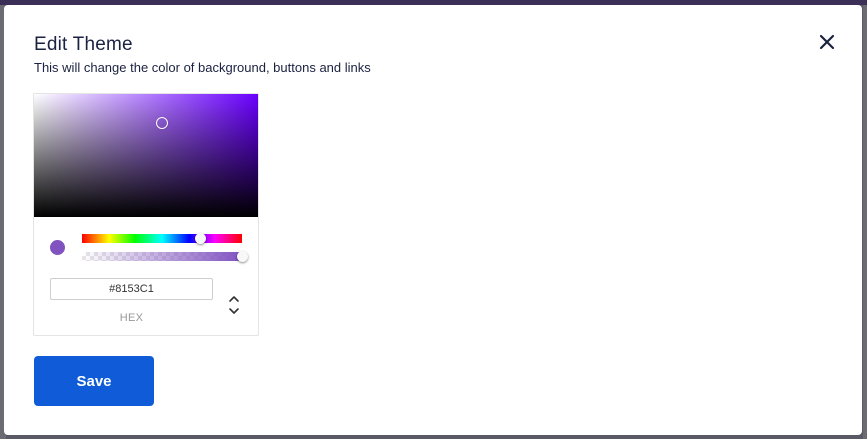 Image resolution: width=867 pixels, height=439 pixels. I want to click on close-icon, so click(827, 42).